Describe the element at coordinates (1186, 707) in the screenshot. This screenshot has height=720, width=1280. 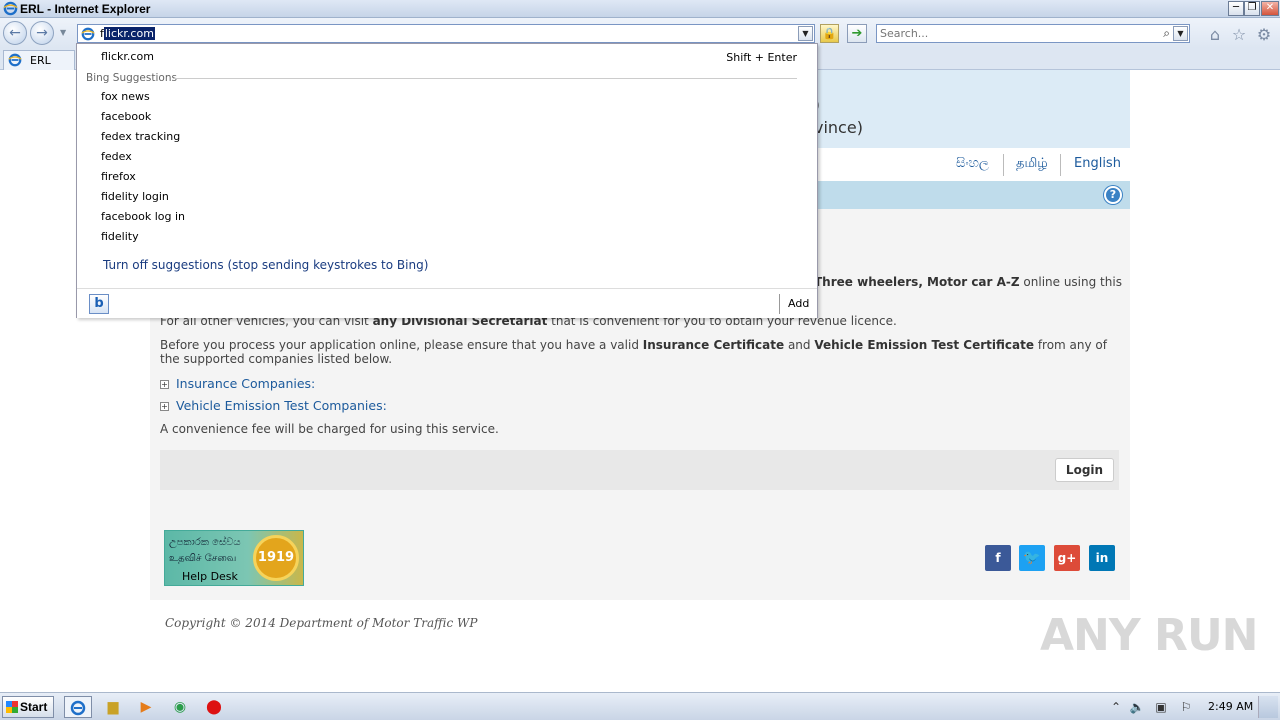
I see `action-center-flag-icon: ⚐` at that location.